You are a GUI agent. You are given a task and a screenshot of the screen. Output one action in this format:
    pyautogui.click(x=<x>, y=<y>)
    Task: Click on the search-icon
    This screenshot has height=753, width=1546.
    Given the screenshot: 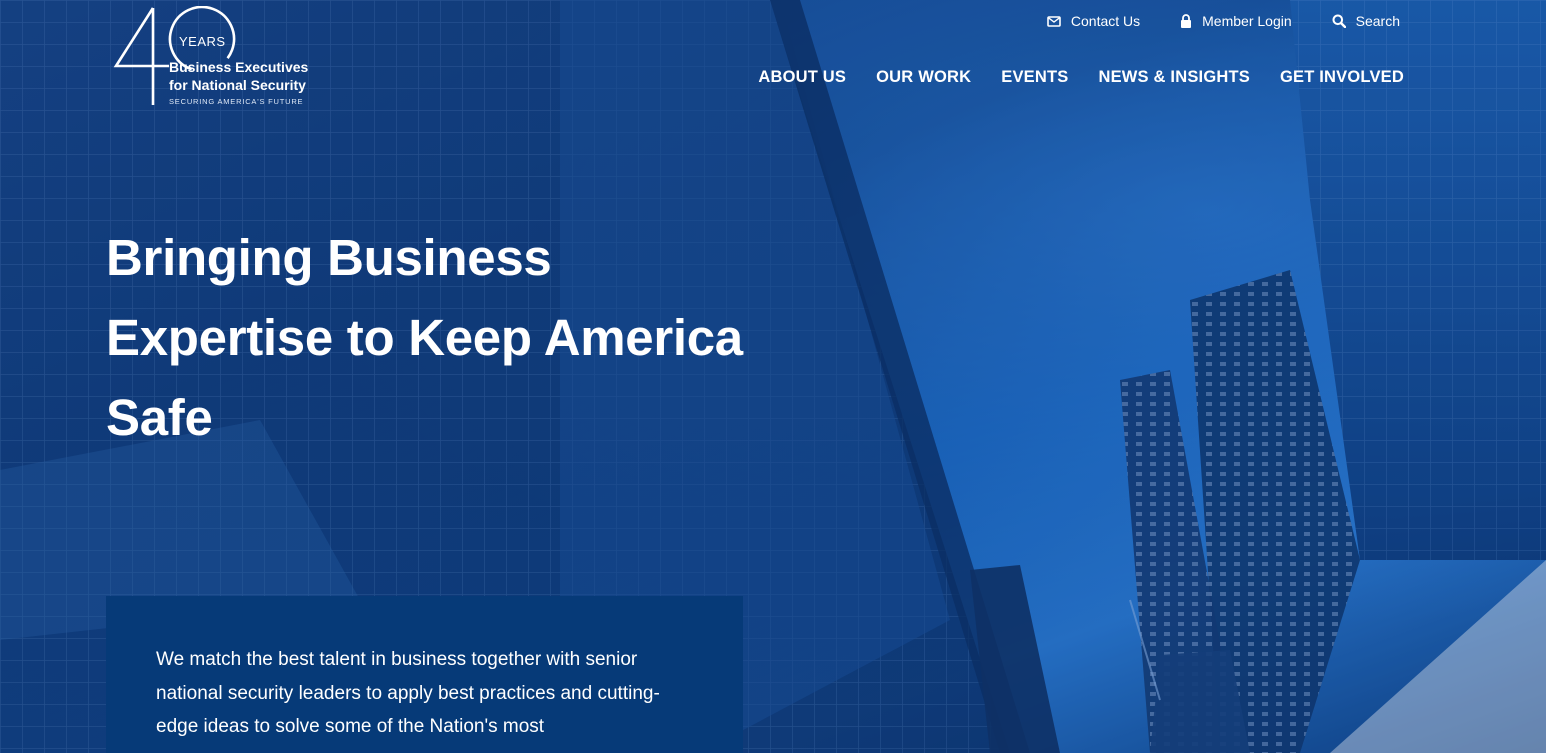 What is the action you would take?
    pyautogui.click(x=1339, y=21)
    